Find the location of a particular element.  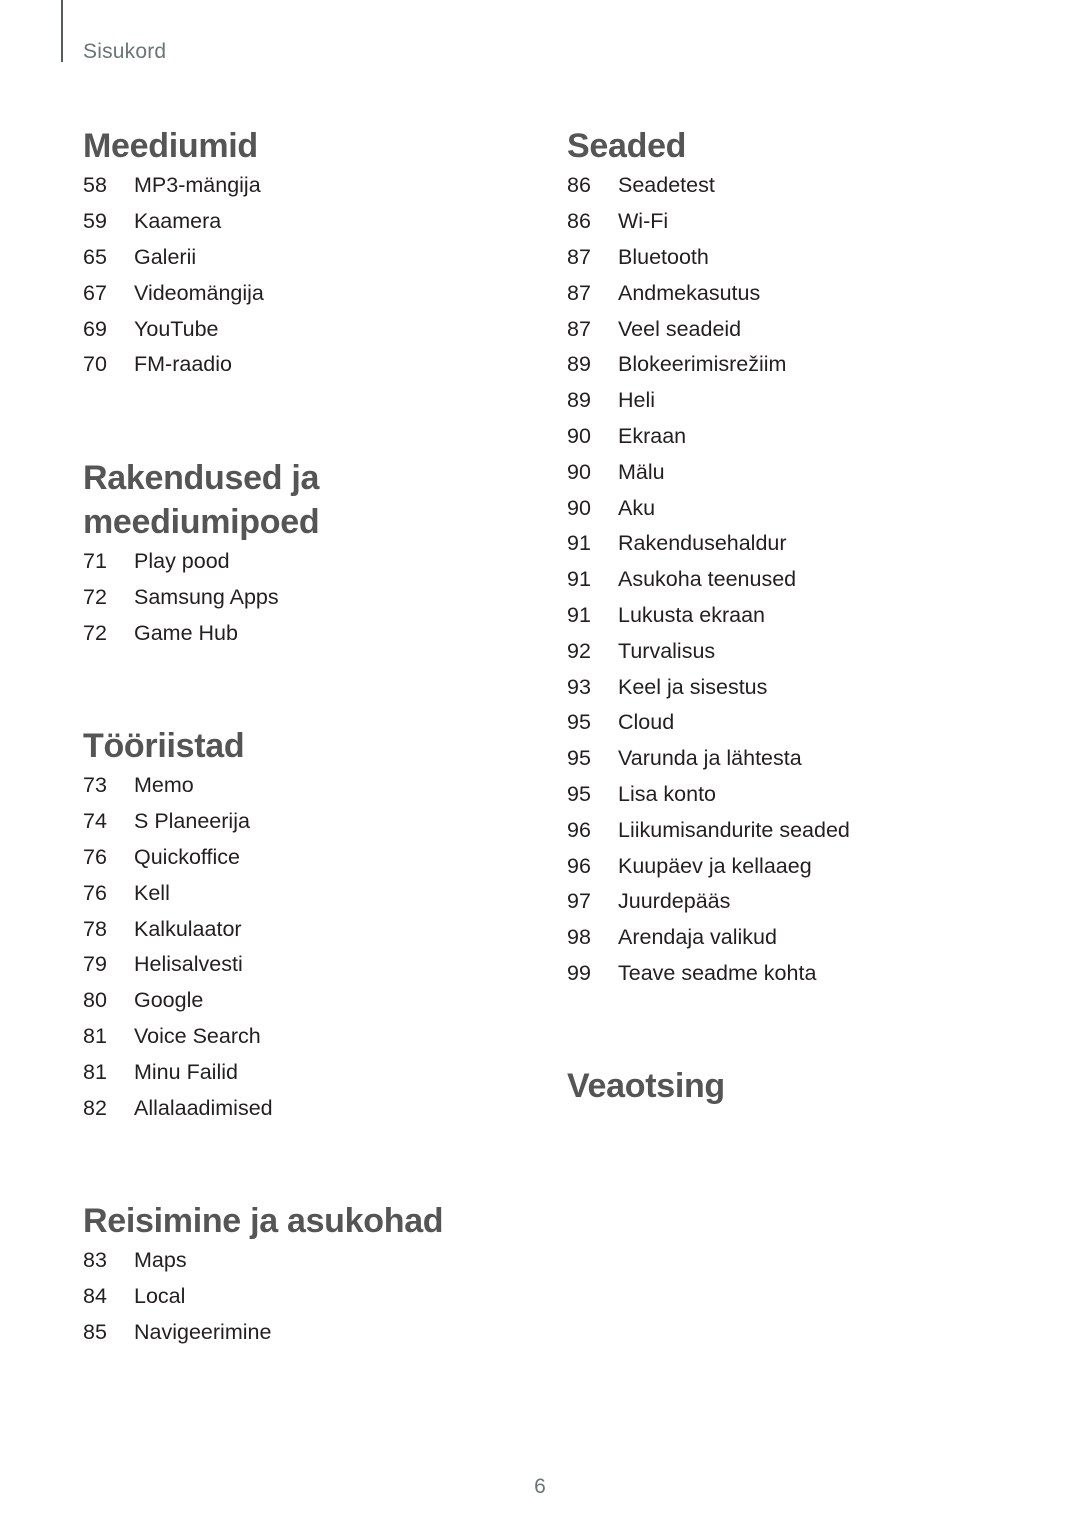

toc-entry: 90 Ekraan is located at coordinates (787, 437).